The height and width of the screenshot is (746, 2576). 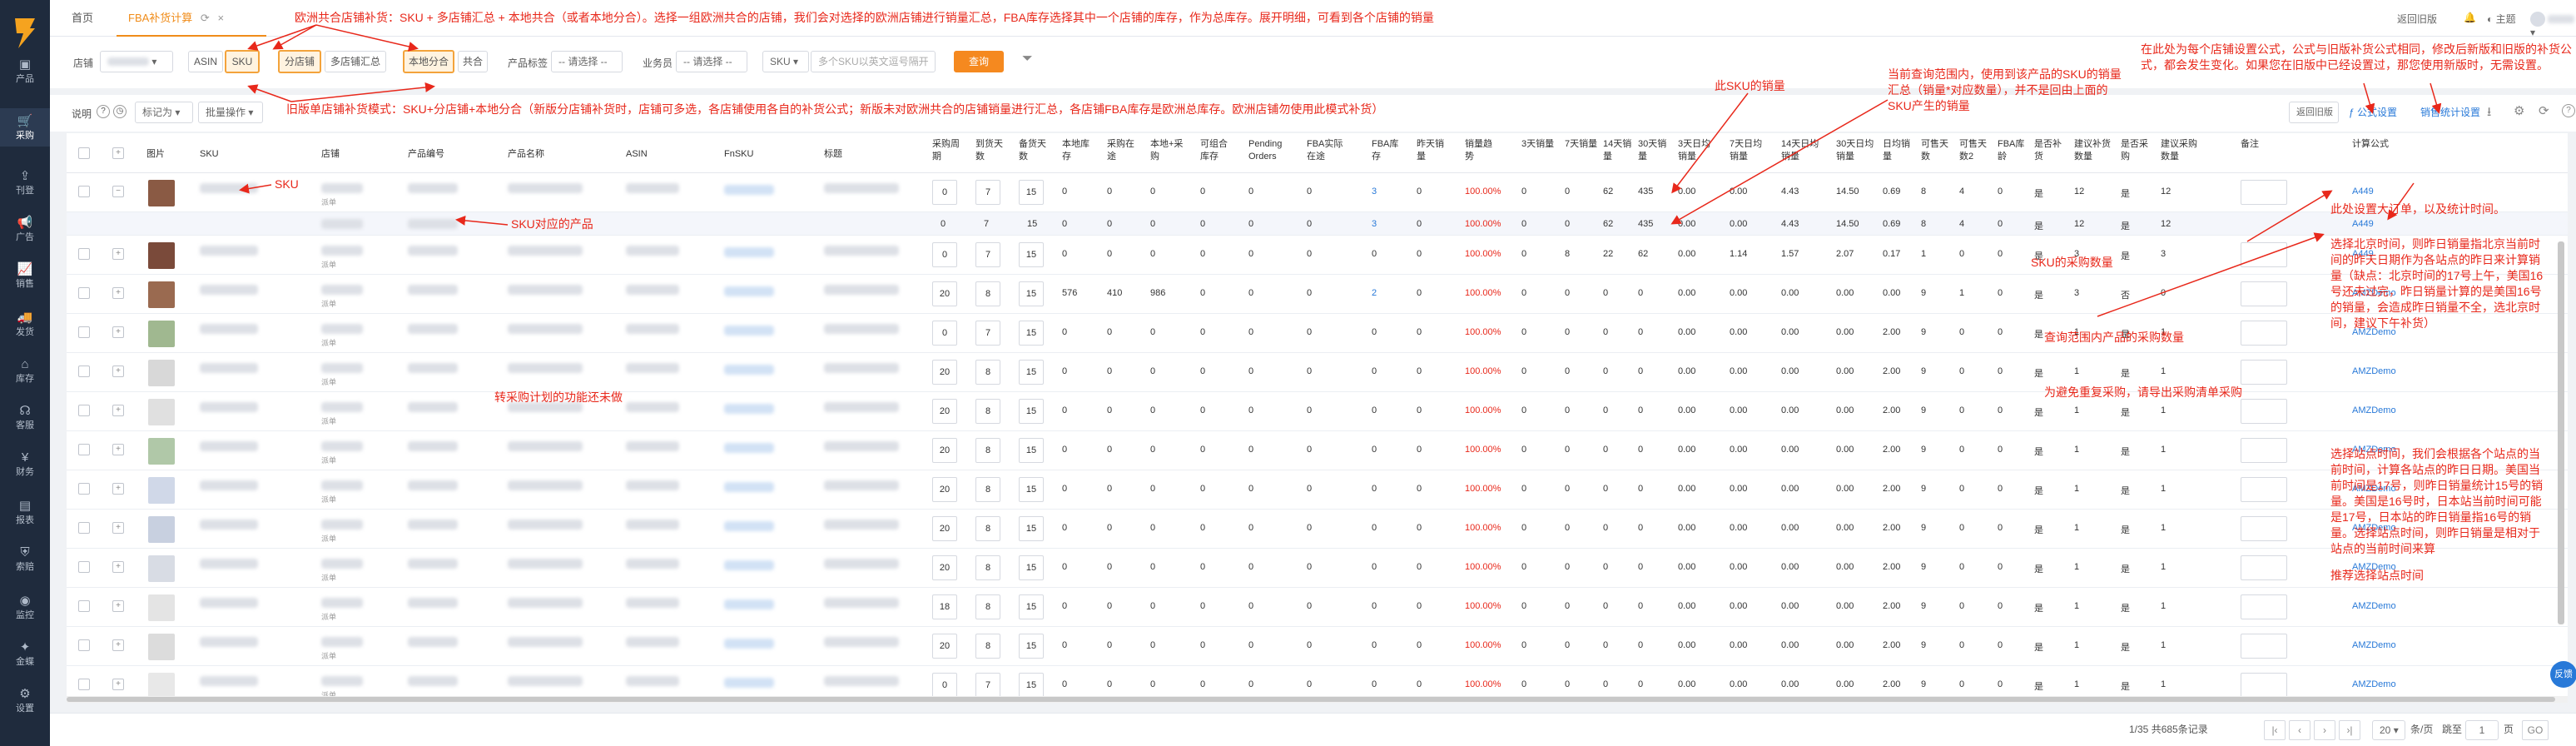 What do you see at coordinates (220, 18) in the screenshot?
I see `close-icon: ×` at bounding box center [220, 18].